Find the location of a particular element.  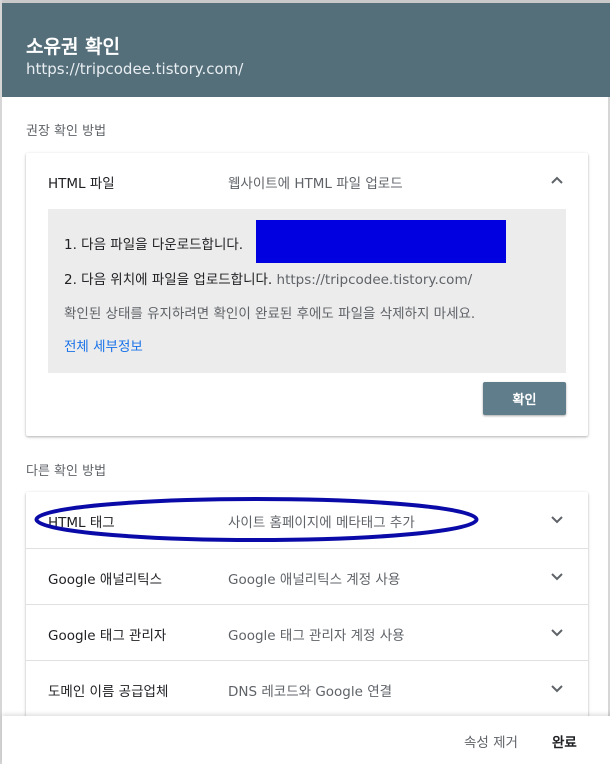

method-row-domain-provider: 도메인 이름 공급업체 DNS 레코드와 Google 연결 is located at coordinates (307, 689).